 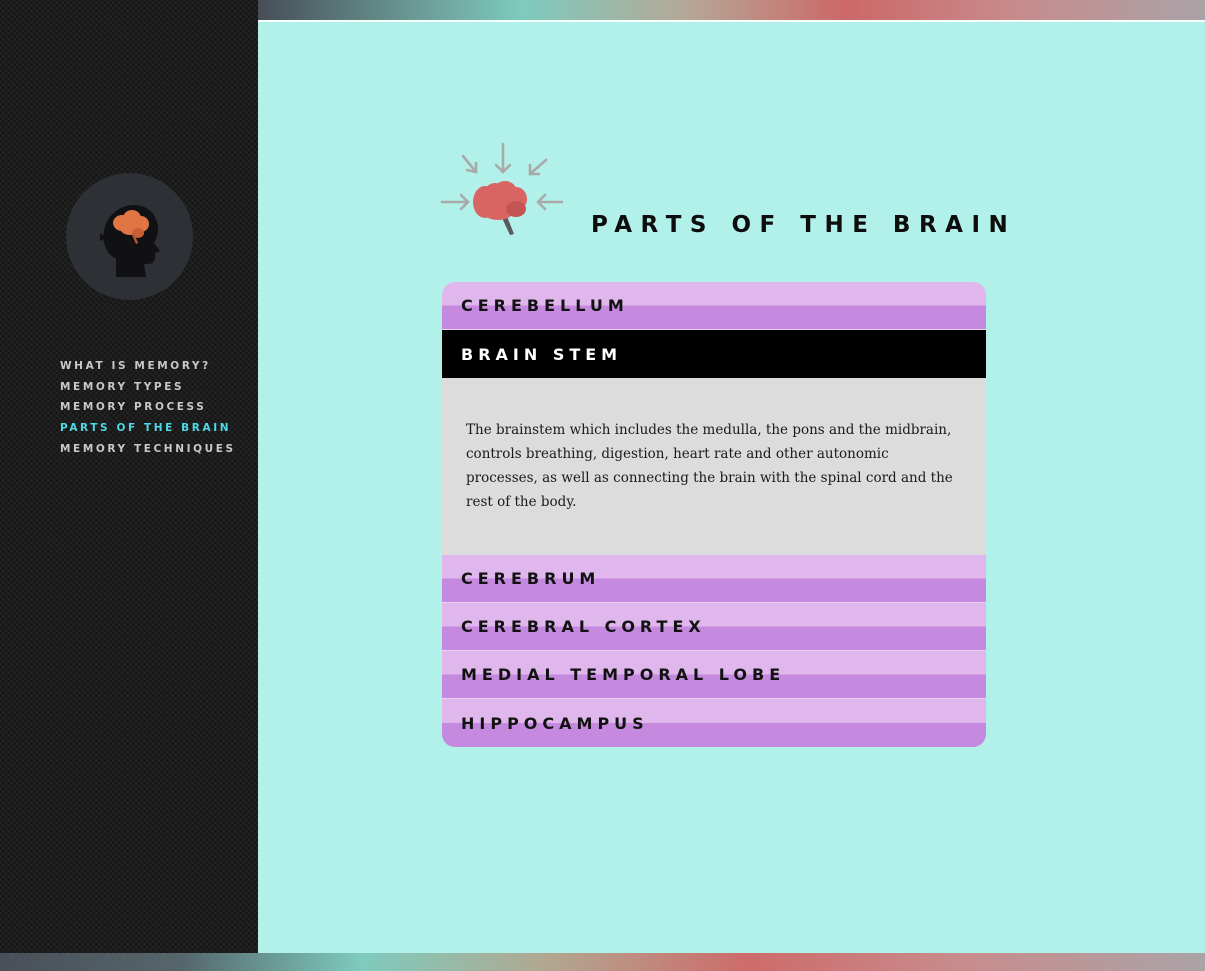 I want to click on accordion-header-cerebellum: CEREBELLUM, so click(x=714, y=306).